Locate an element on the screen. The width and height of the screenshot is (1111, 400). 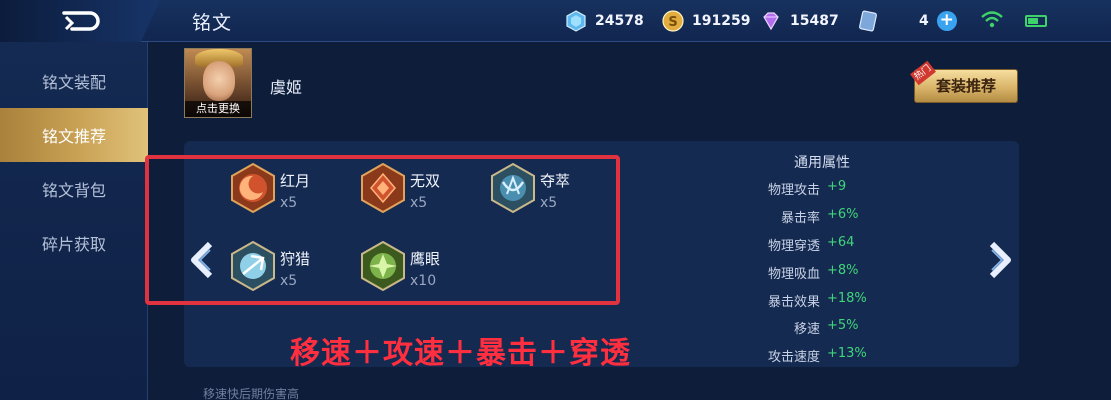
change-hero-label: 点击更换 is located at coordinates (218, 109).